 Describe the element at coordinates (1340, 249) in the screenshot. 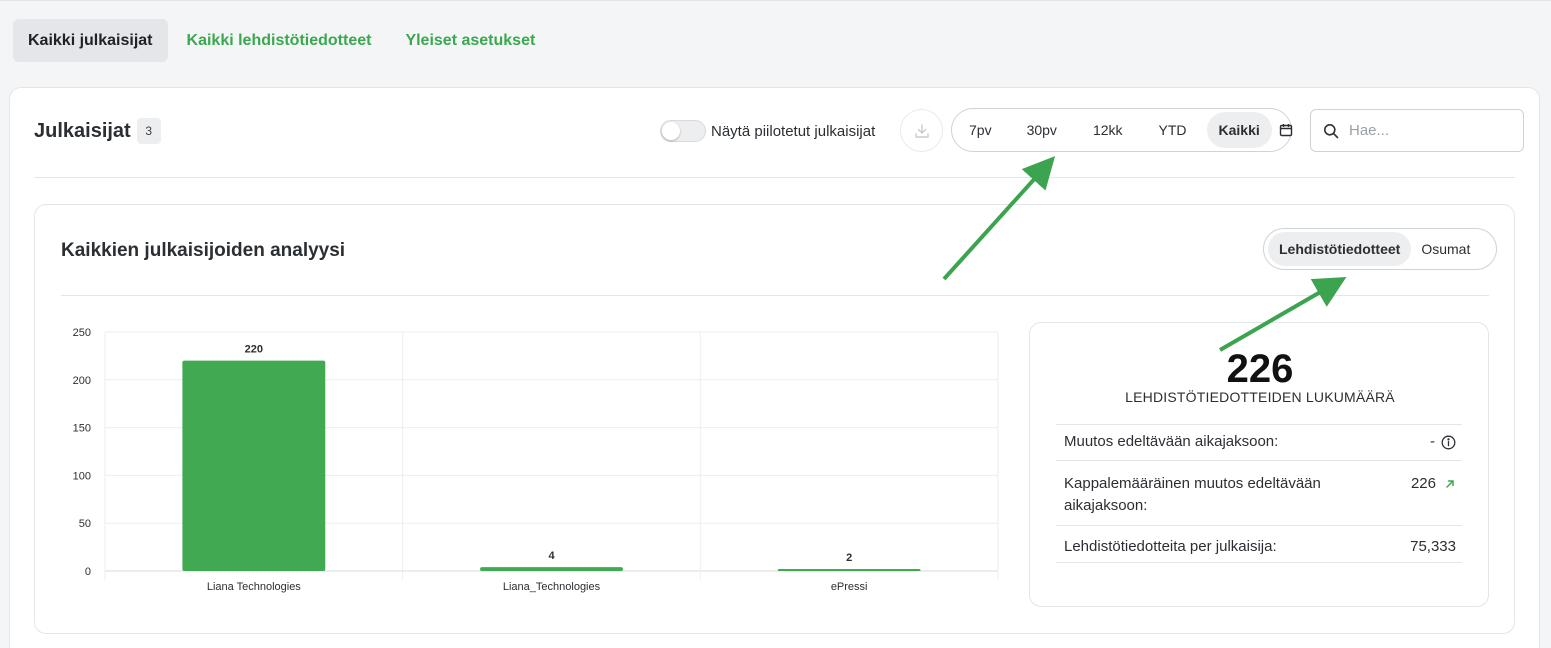

I see `metric-tab-press-releases: Lehdistötiedotteet` at that location.